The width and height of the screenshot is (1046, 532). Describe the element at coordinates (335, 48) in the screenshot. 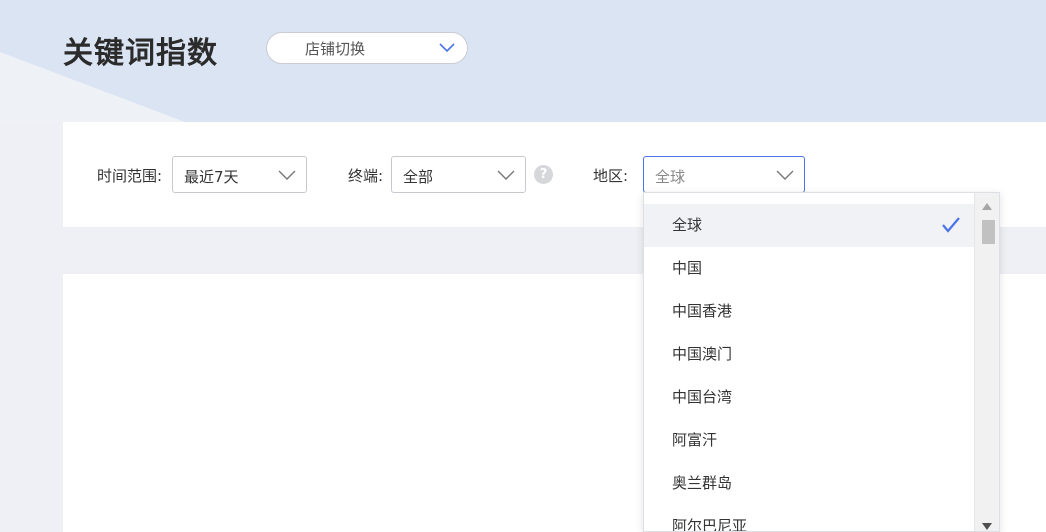

I see `shop-switch-label: 店铺切换` at that location.